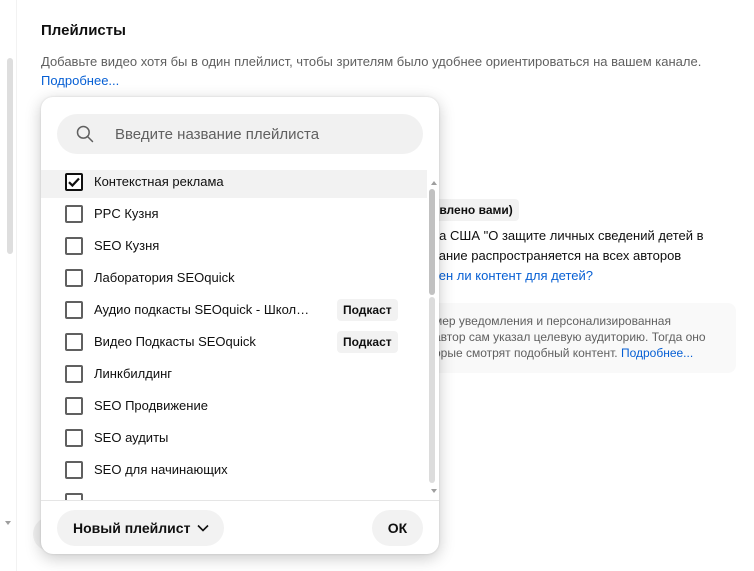 The height and width of the screenshot is (571, 754). What do you see at coordinates (175, 341) in the screenshot?
I see `playlist-item-label: Видео Подкасты SEOquick` at bounding box center [175, 341].